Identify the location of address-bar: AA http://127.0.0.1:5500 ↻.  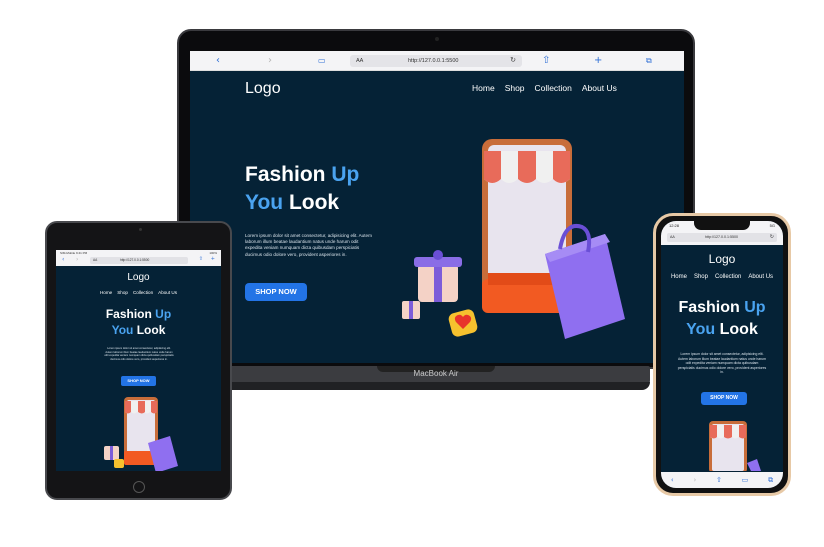
(436, 61).